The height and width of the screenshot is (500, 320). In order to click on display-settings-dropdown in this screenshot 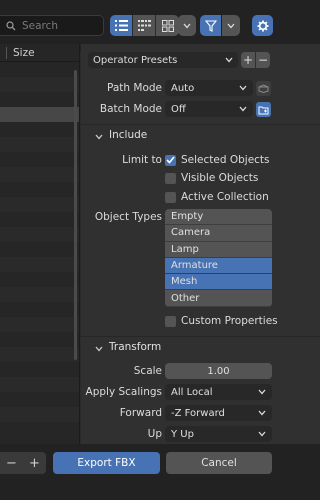, I will do `click(187, 25)`.